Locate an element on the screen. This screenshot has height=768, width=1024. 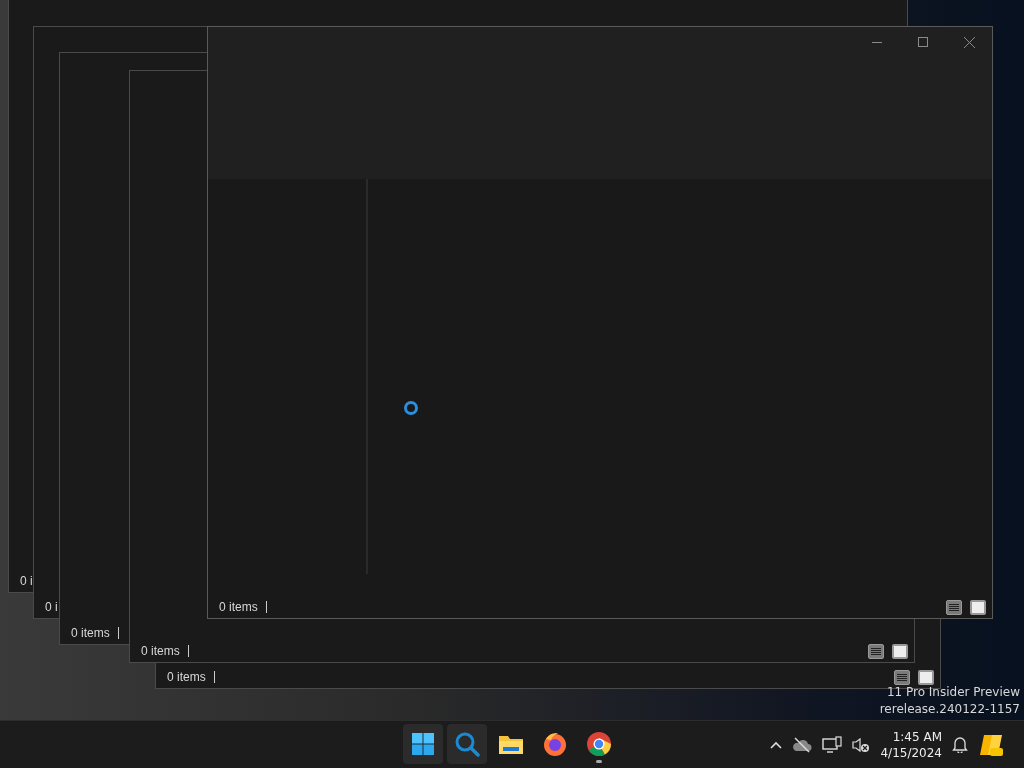
windows-logo-icon is located at coordinates (423, 744).